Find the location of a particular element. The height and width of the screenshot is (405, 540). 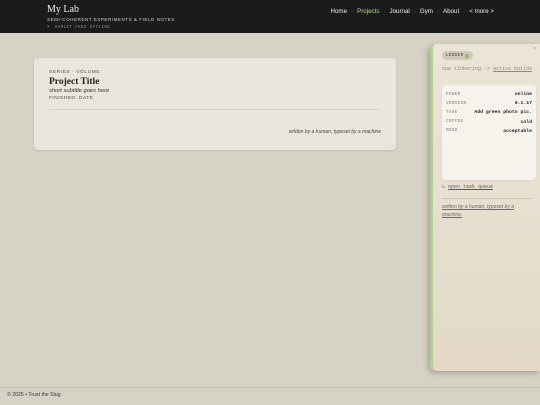

status-dot-icon is located at coordinates (467, 55).